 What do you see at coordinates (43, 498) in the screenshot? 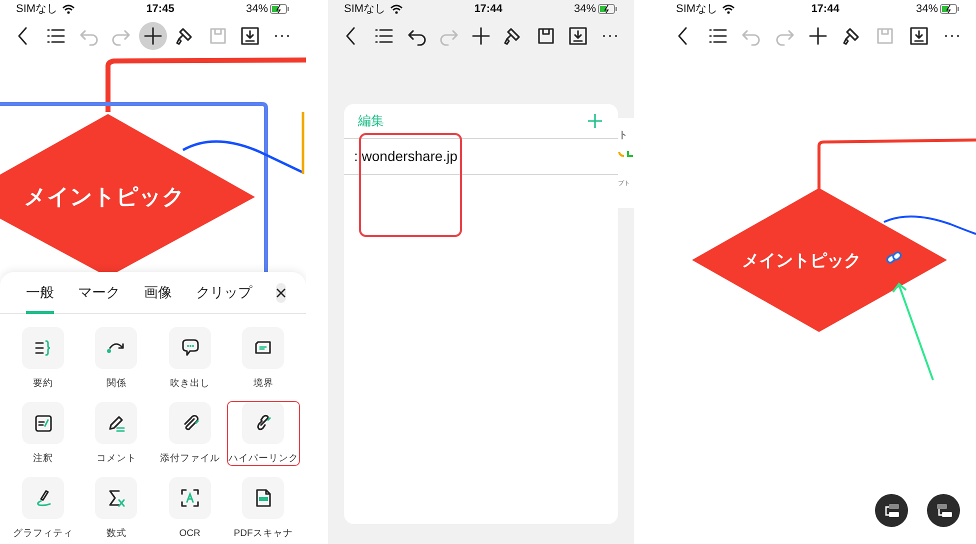
I see `scribble-pen-icon` at bounding box center [43, 498].